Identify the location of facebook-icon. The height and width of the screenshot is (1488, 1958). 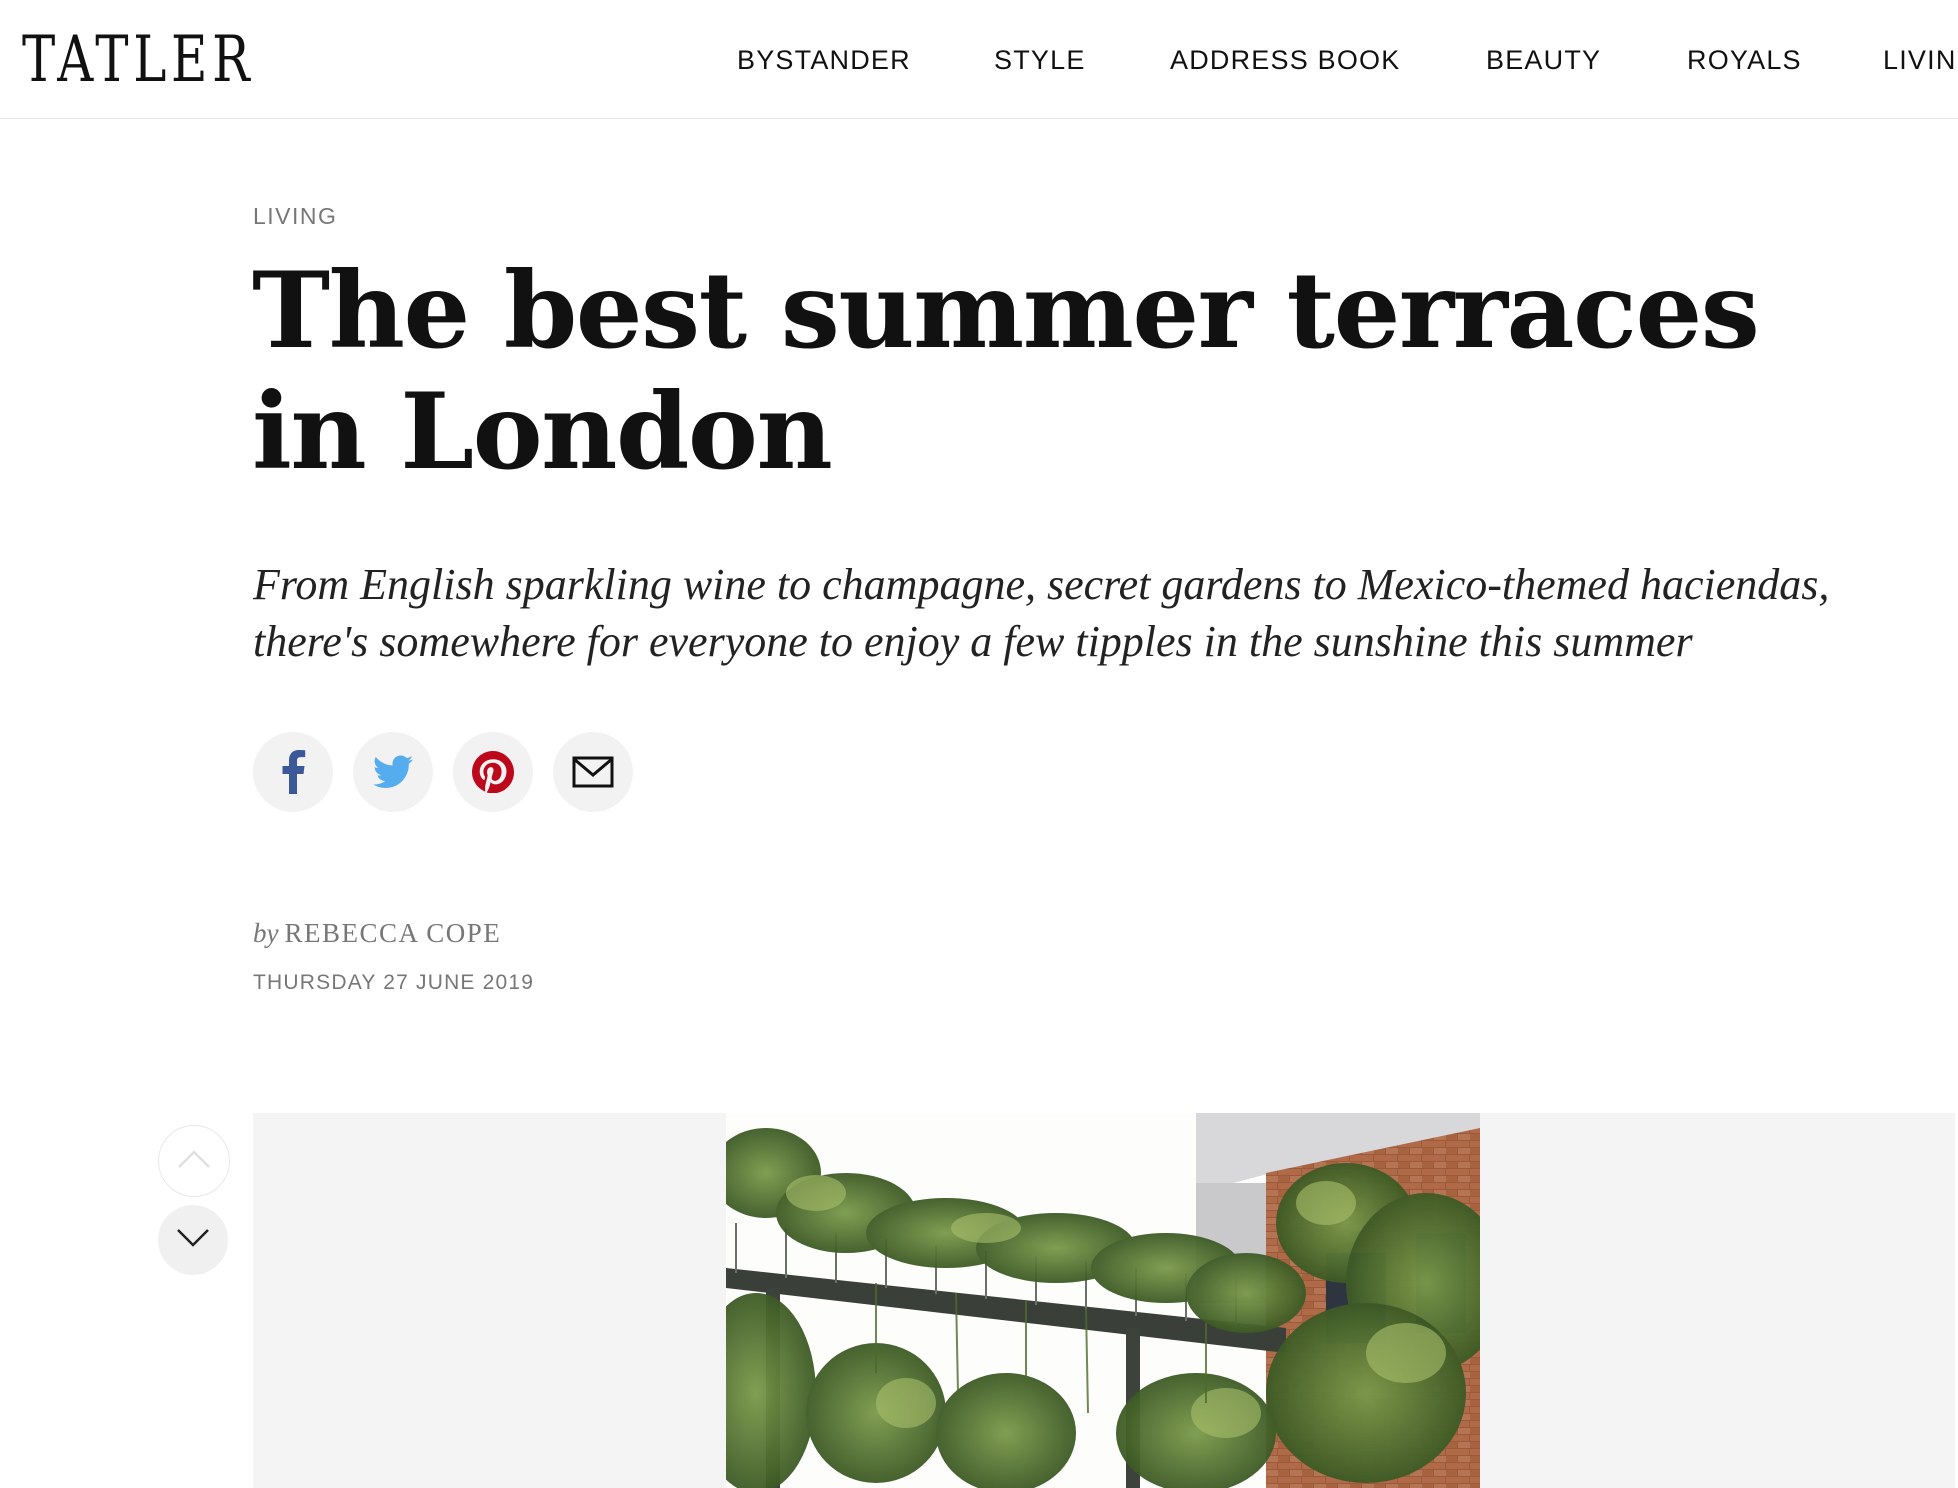
(293, 772).